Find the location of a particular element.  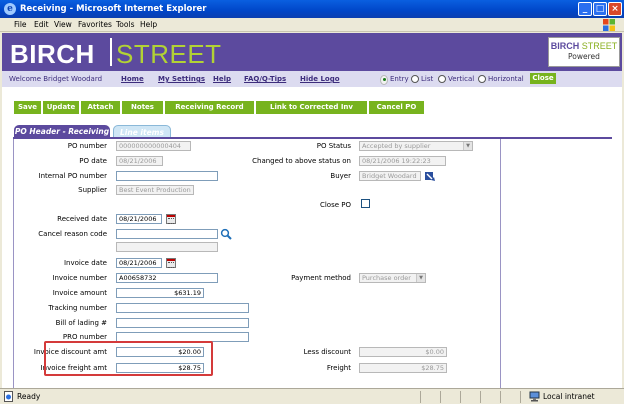

supplier-field: Best Event Production is located at coordinates (155, 190).